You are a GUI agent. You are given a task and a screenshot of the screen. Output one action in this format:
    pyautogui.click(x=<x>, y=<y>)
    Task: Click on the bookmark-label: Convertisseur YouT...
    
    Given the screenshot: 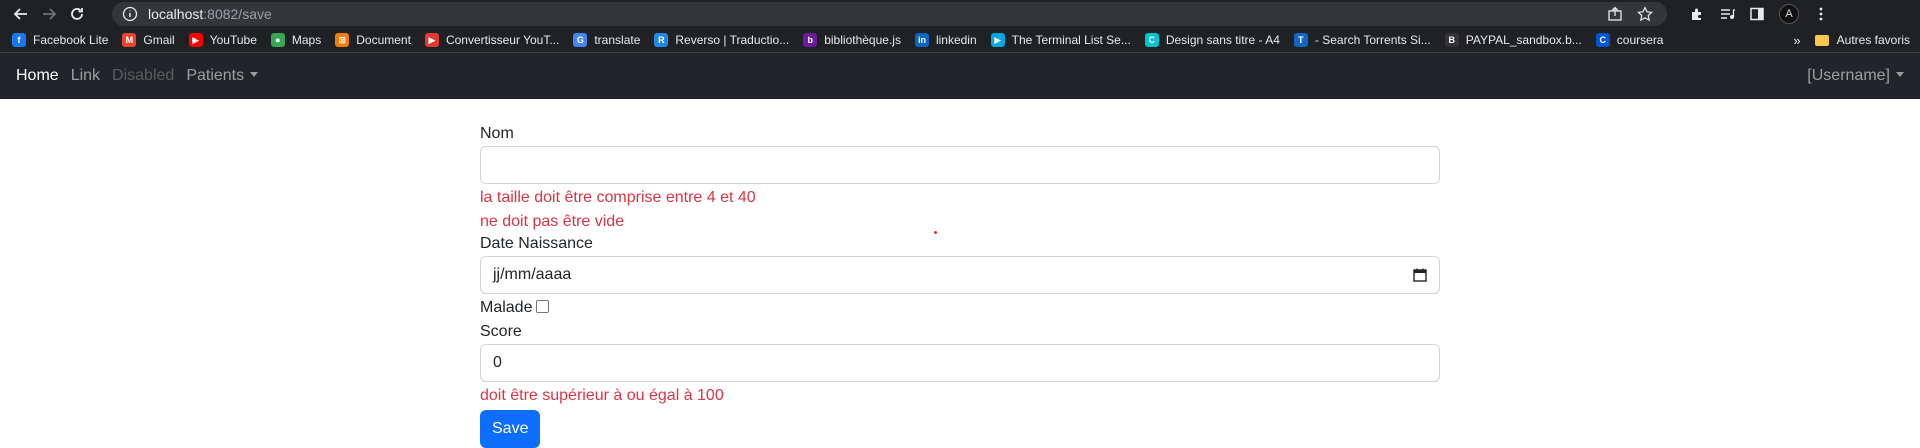 What is the action you would take?
    pyautogui.click(x=502, y=40)
    